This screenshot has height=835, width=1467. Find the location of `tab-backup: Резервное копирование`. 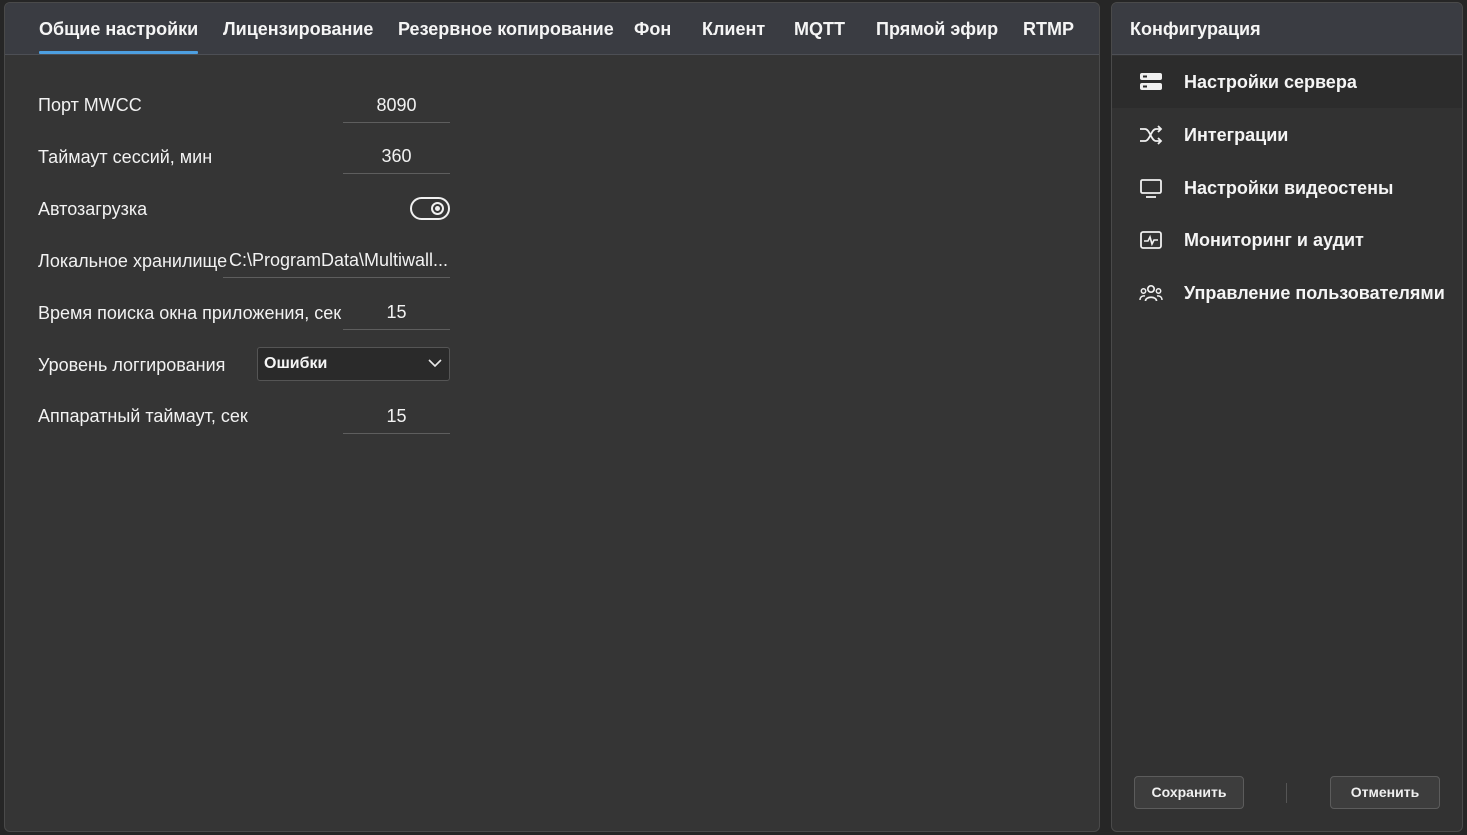

tab-backup: Резервное копирование is located at coordinates (506, 29).